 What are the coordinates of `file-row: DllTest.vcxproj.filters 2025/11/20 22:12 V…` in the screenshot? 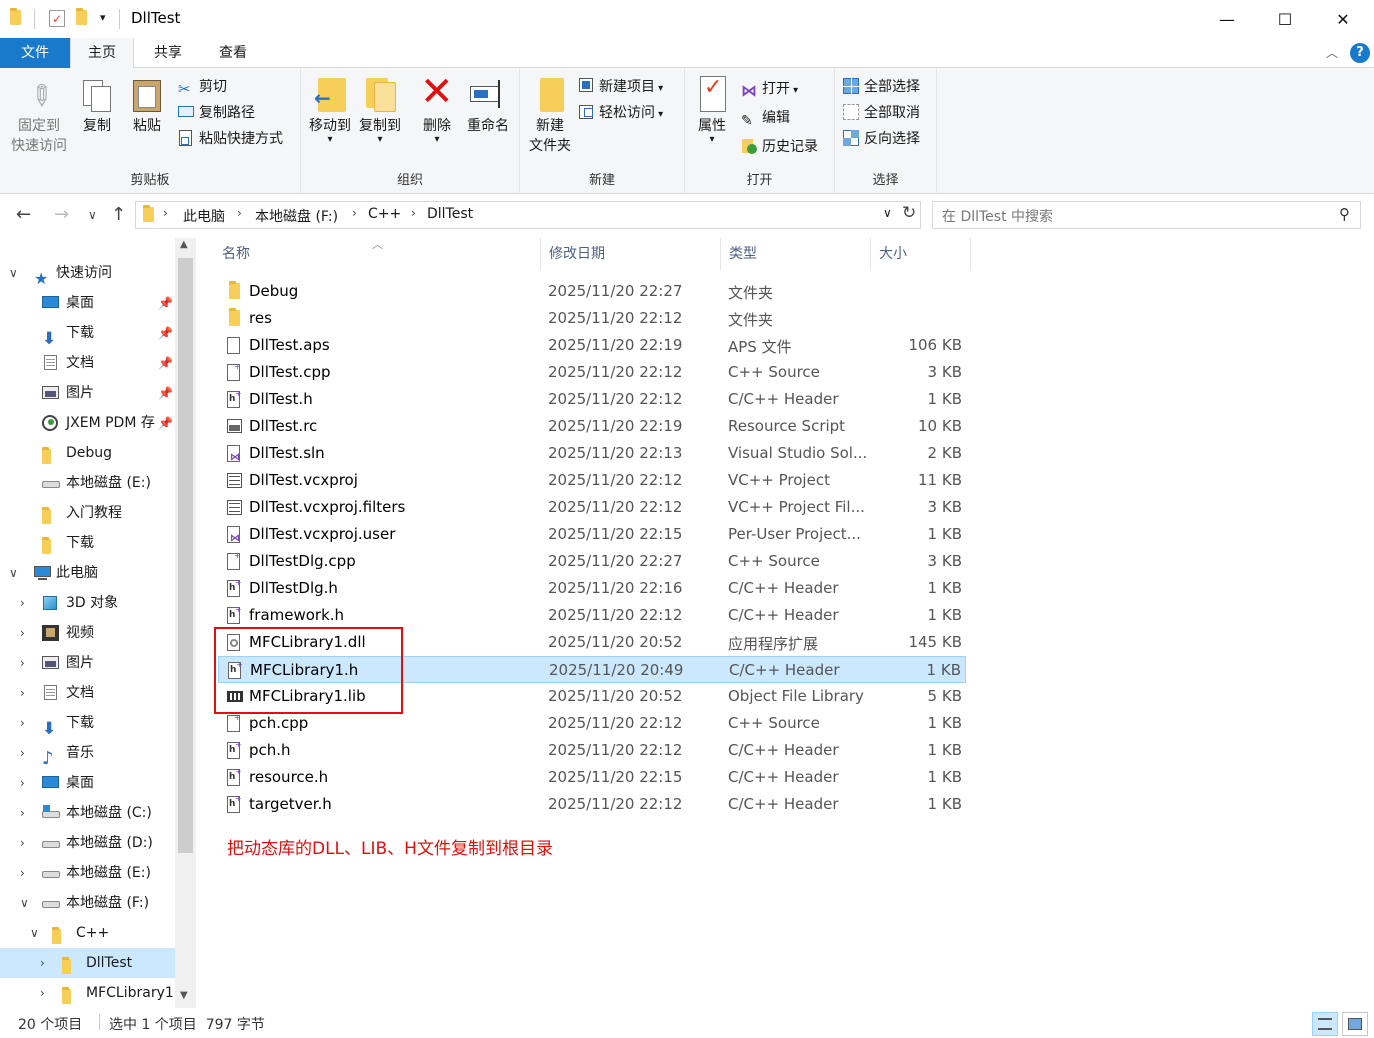 It's located at (592, 507).